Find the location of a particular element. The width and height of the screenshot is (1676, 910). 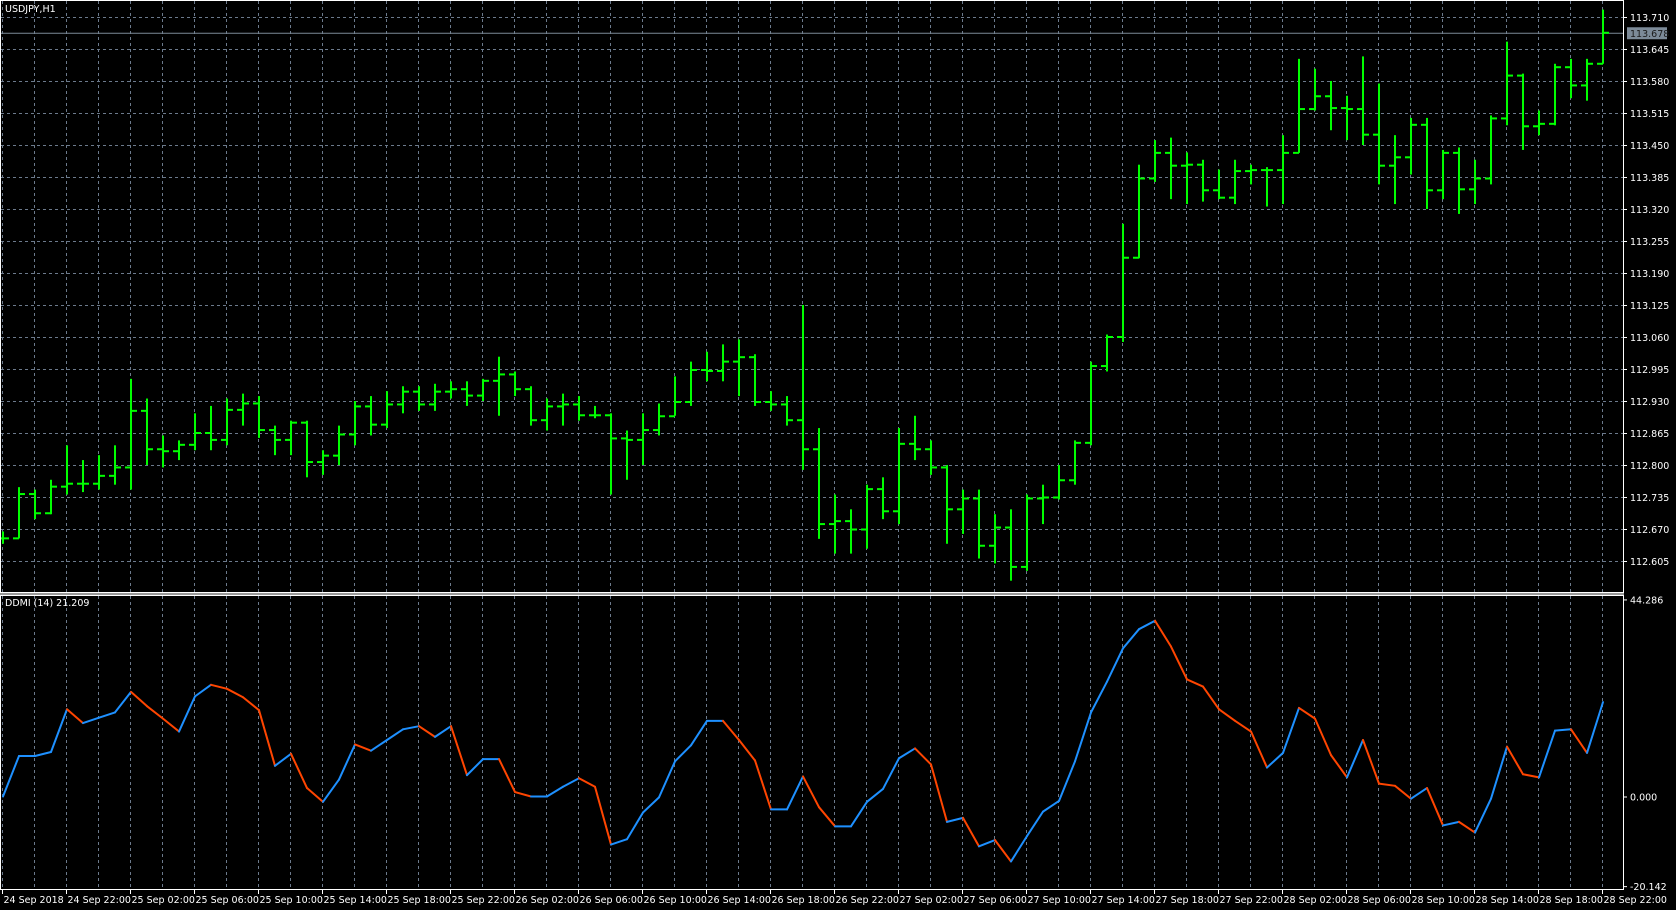

time-axis-label: 28 Sep 02:00 is located at coordinates (1315, 900).